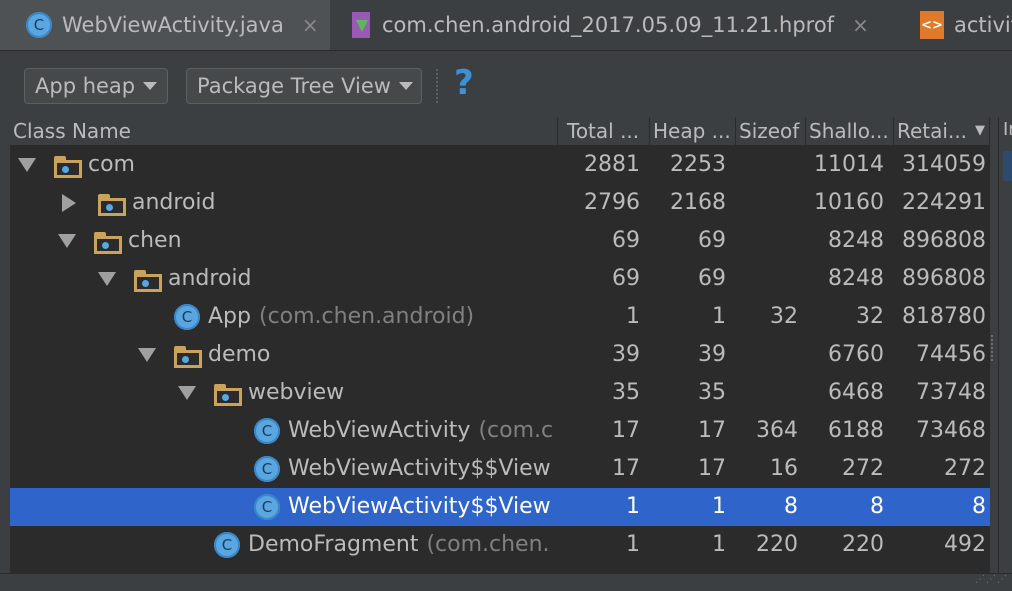  I want to click on tab-activity-xml: <> activit, so click(959, 25).